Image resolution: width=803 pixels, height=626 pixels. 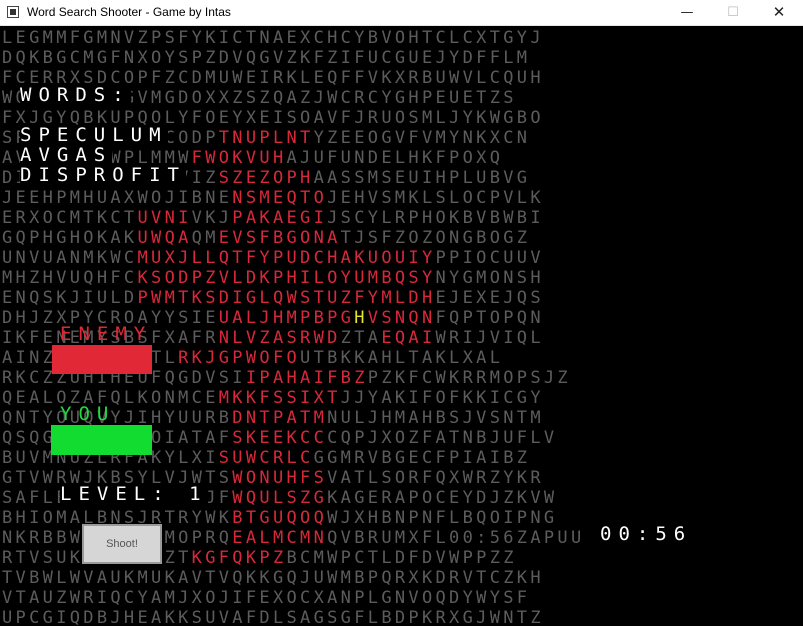 What do you see at coordinates (134, 494) in the screenshot?
I see `level-indicator: LEVEL: 1` at bounding box center [134, 494].